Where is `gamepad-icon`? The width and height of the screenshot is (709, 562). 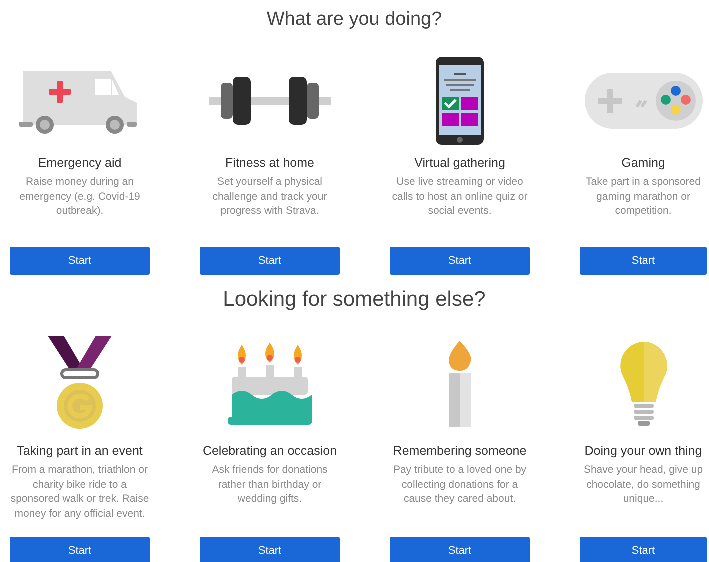 gamepad-icon is located at coordinates (643, 101).